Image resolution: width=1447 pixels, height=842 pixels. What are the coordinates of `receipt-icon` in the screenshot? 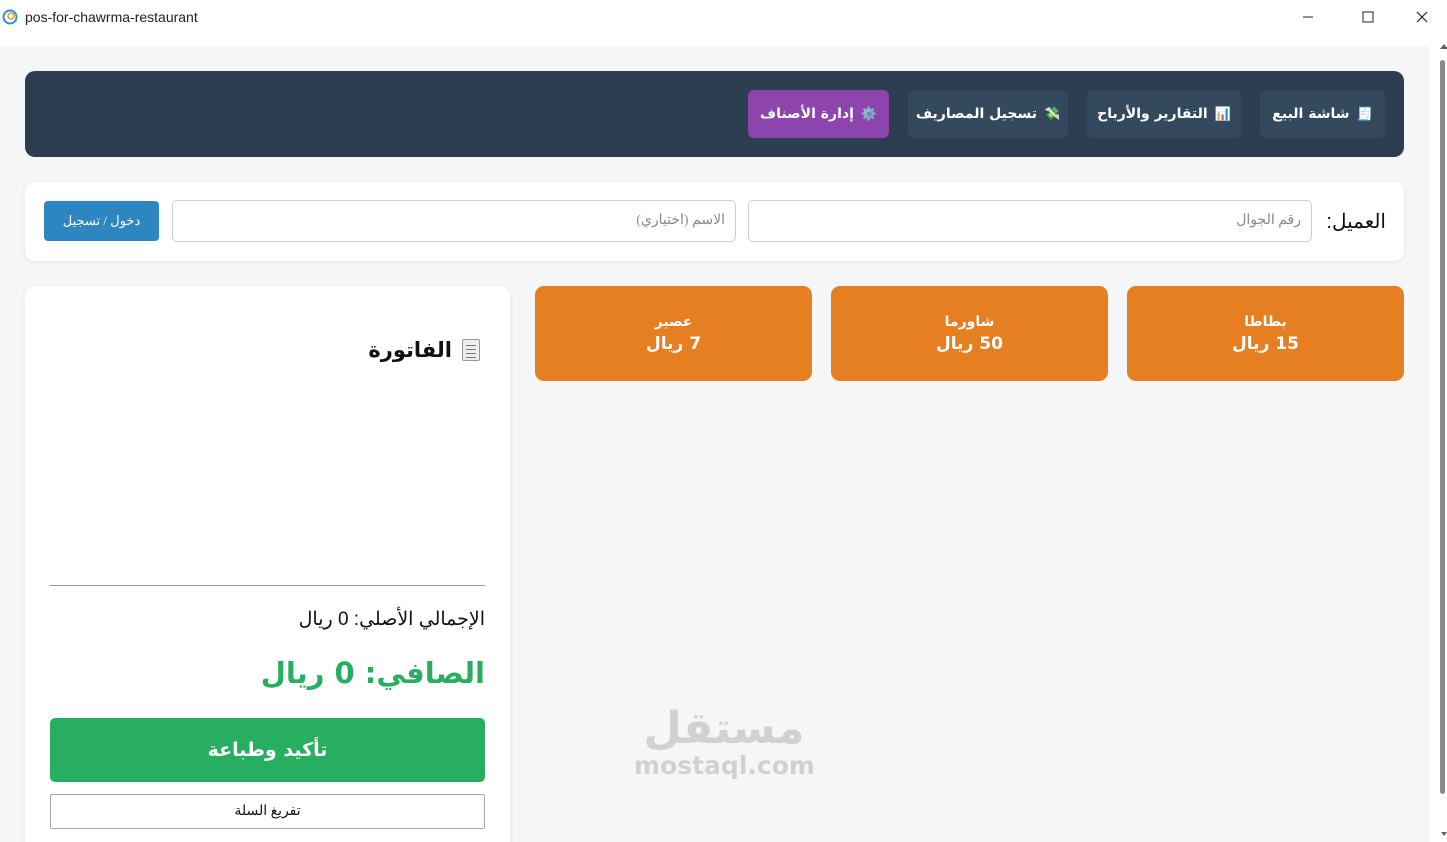 It's located at (471, 350).